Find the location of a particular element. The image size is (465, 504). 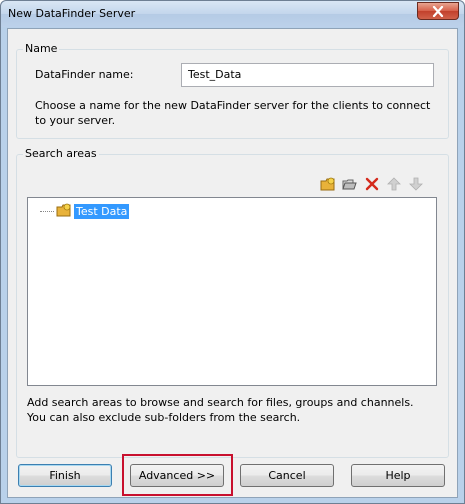

title-bar: New DataFinder Server is located at coordinates (232, 14).